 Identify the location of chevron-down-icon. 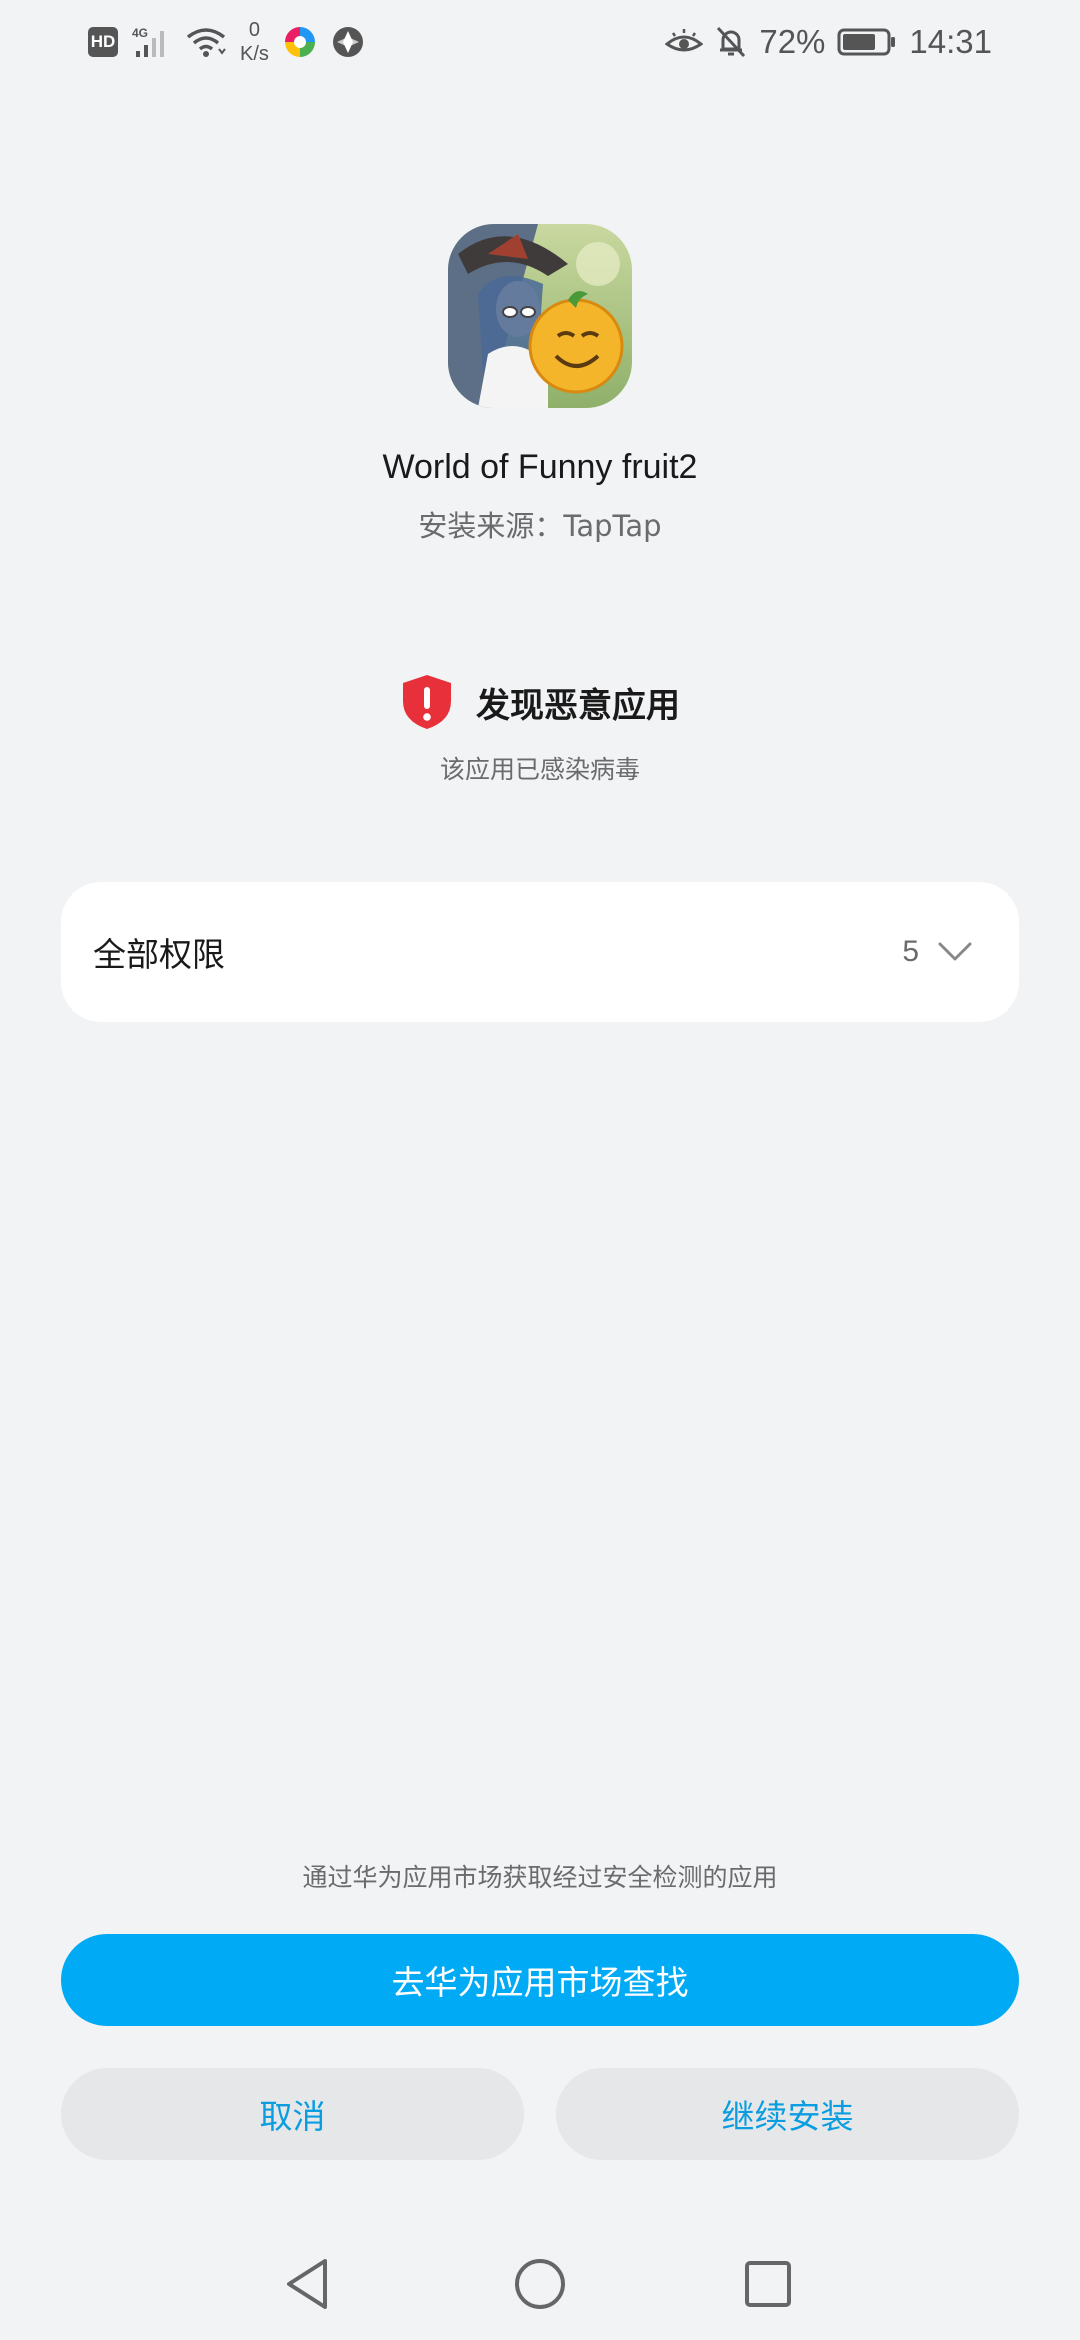
(955, 952).